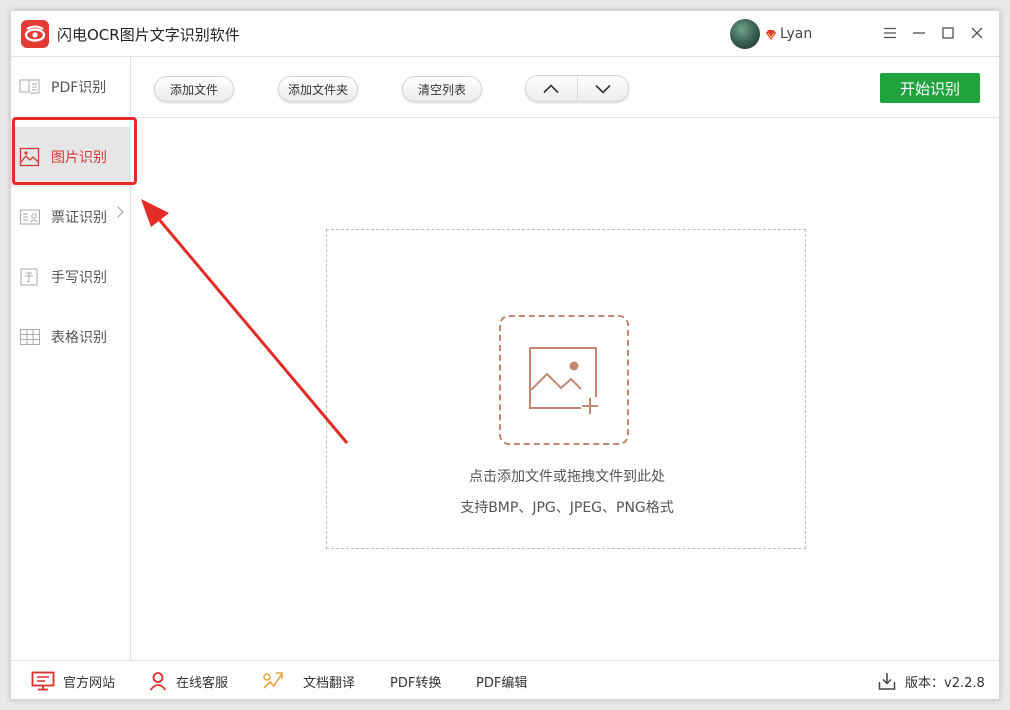 This screenshot has height=710, width=1010. Describe the element at coordinates (79, 338) in the screenshot. I see `sidebar-item-label: 表格识别` at that location.